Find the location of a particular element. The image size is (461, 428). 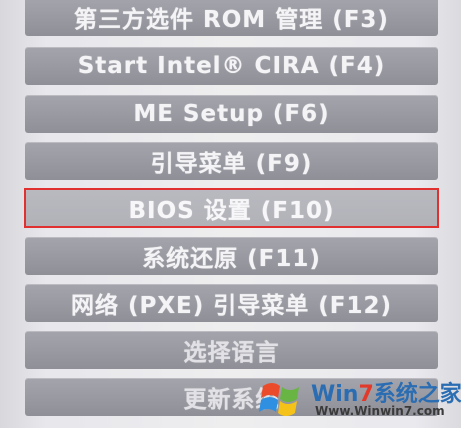

menu-item-me-setup: ME Setup (F6) is located at coordinates (231, 114).